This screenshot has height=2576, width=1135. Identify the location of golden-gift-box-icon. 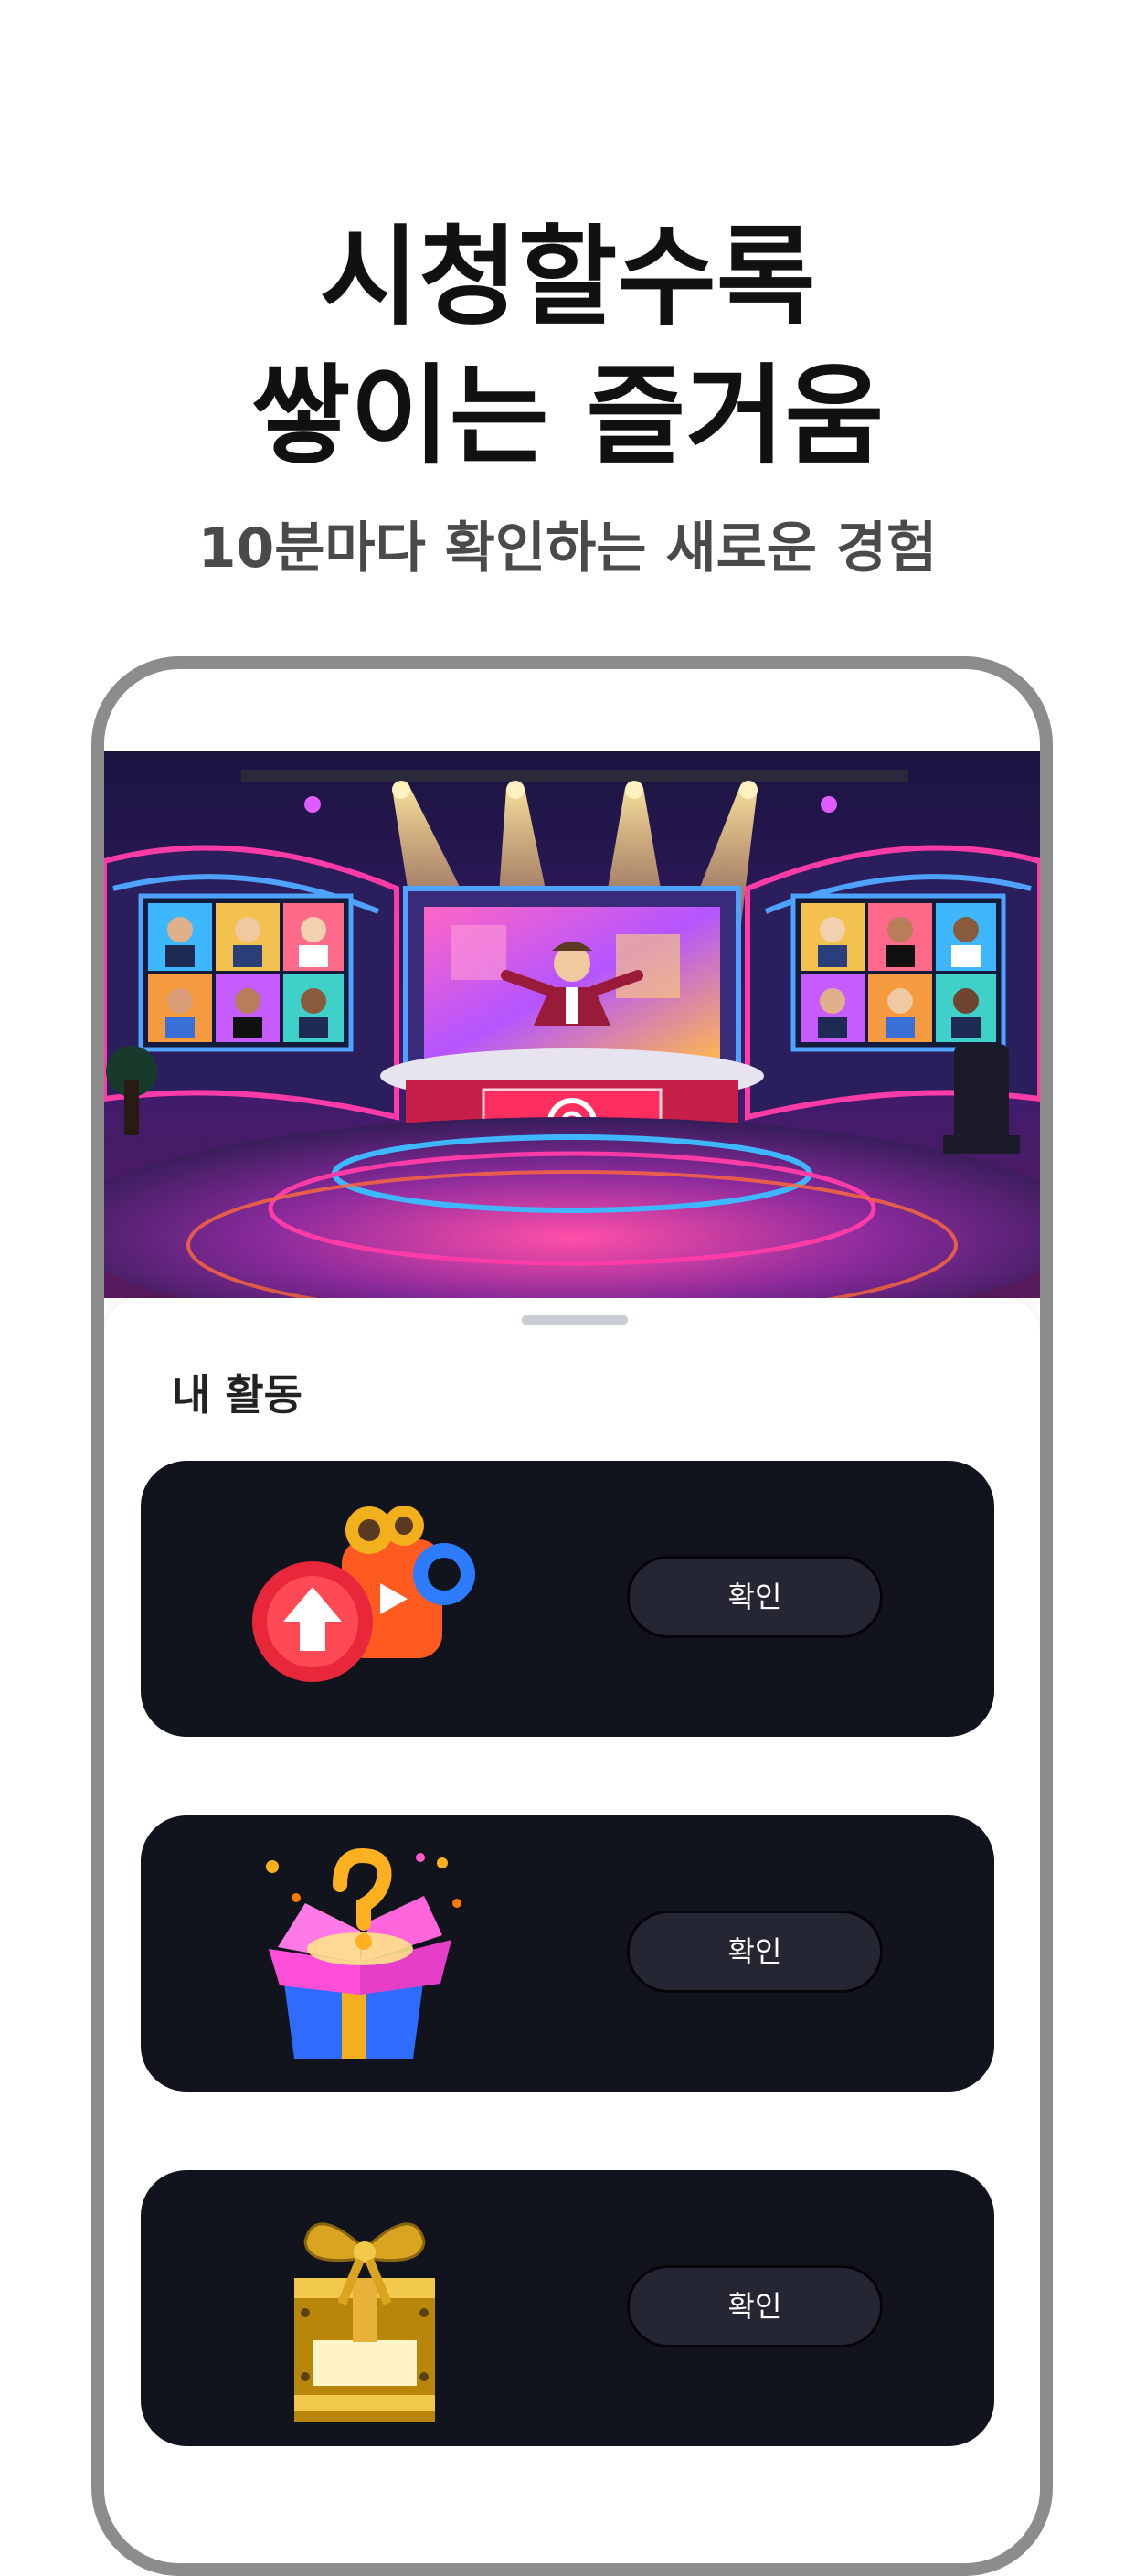
(360, 2313).